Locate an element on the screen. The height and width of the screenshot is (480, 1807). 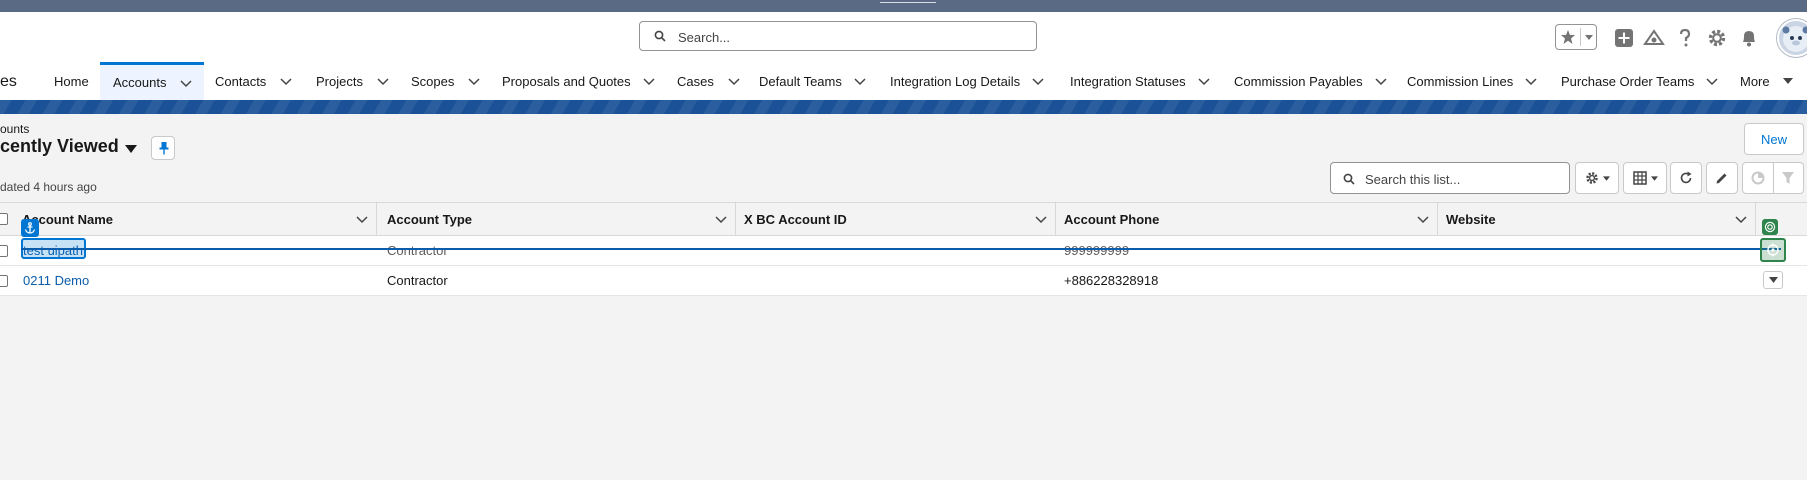
list-search-box is located at coordinates (1450, 178).